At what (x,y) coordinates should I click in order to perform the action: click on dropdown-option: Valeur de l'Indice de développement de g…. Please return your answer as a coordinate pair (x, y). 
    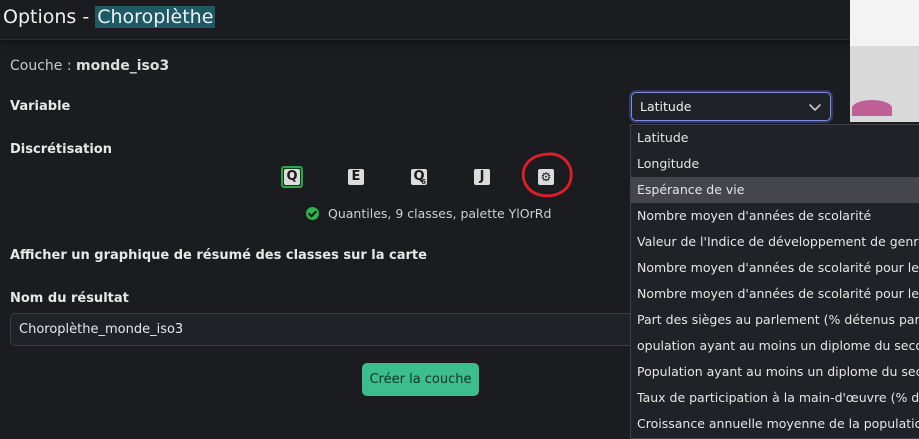
    Looking at the image, I should click on (775, 242).